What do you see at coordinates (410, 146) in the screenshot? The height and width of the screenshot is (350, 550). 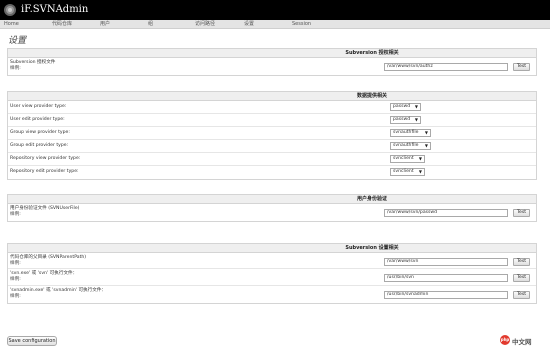 I see `group-edit-provider-select: svnauthfile ▼` at bounding box center [410, 146].